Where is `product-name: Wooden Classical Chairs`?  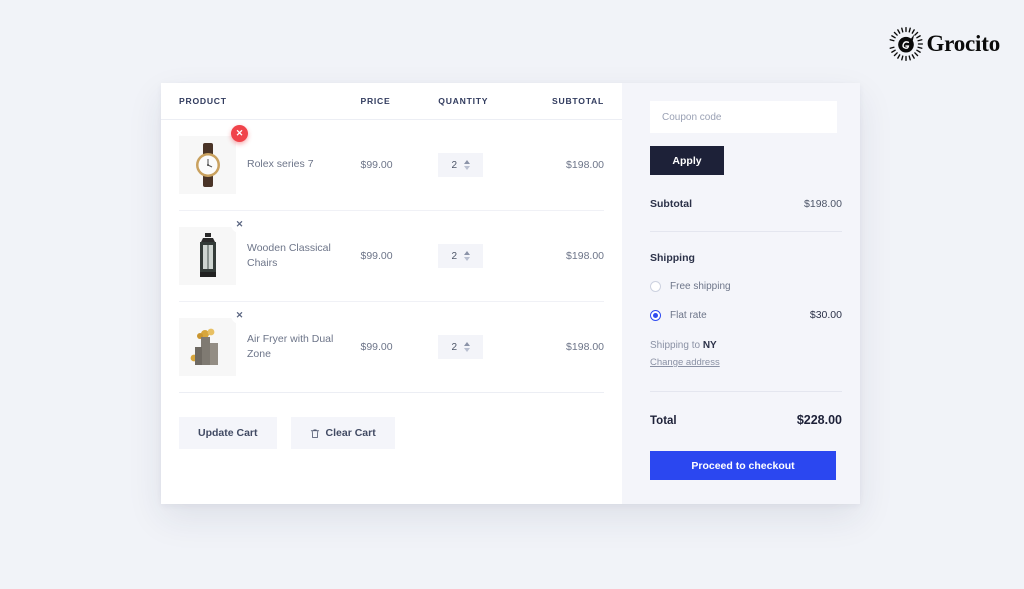 product-name: Wooden Classical Chairs is located at coordinates (289, 255).